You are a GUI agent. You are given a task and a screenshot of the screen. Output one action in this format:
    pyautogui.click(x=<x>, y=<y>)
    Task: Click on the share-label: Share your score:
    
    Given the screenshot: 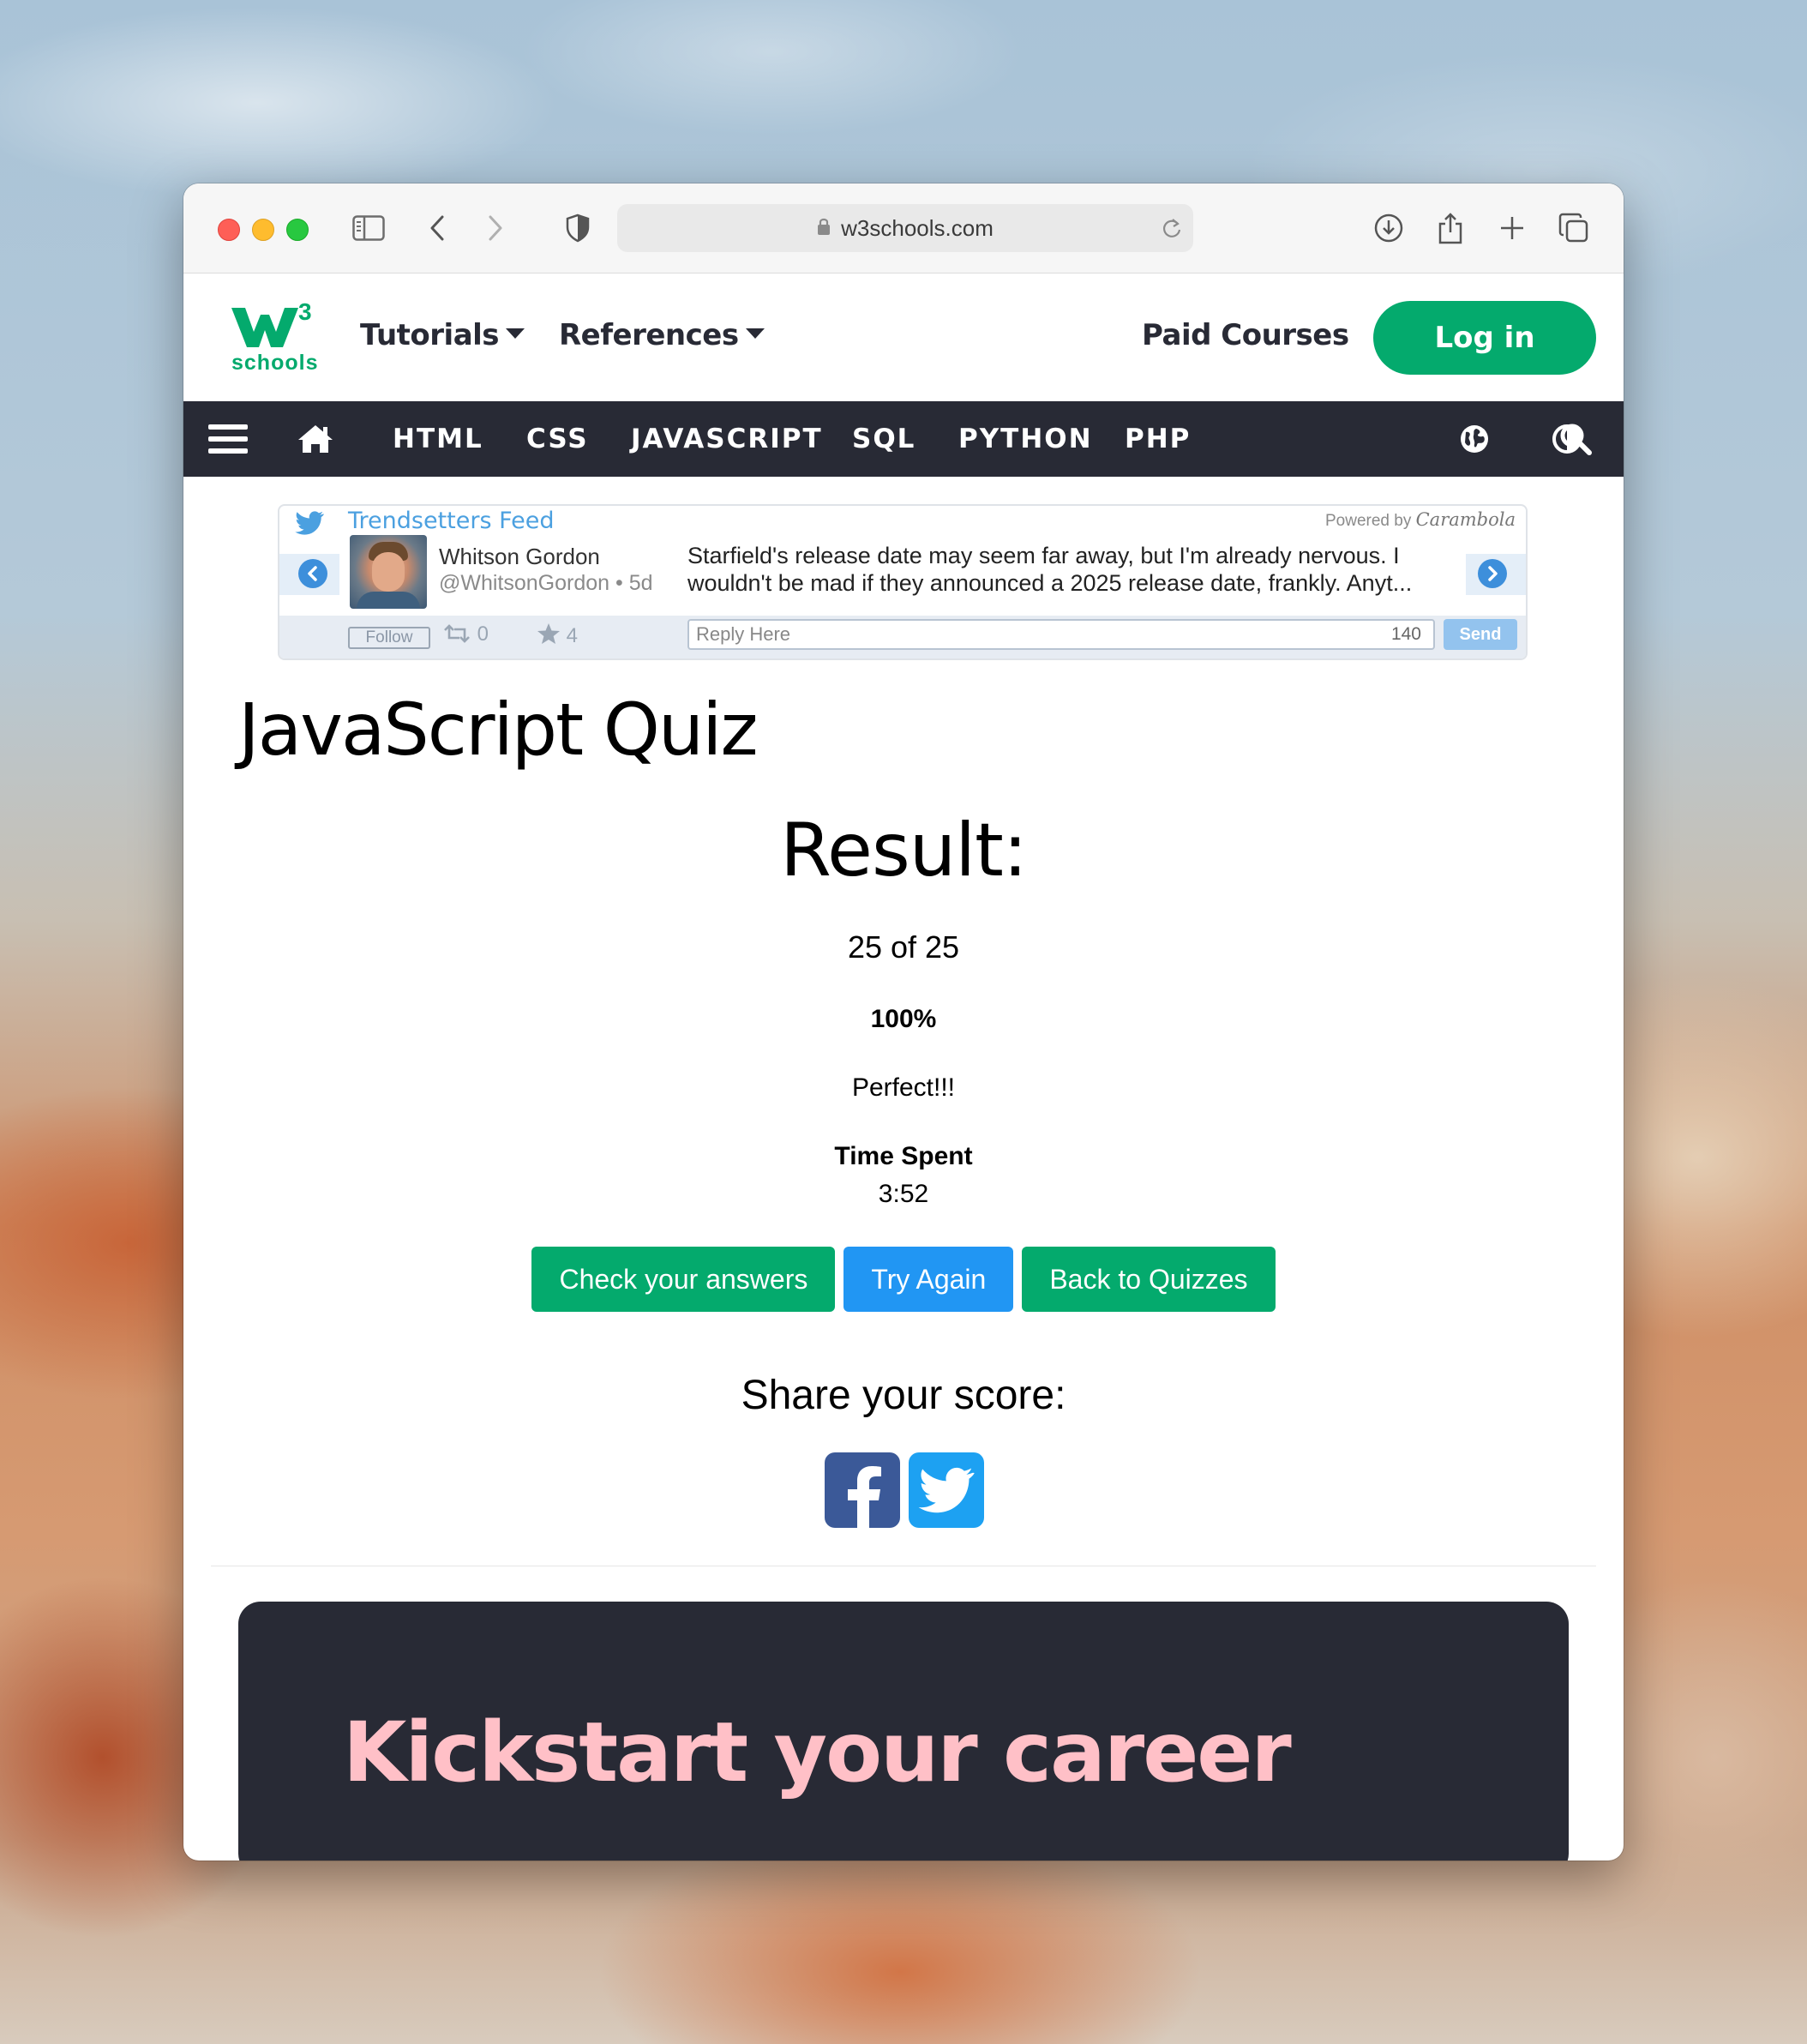 What is the action you would take?
    pyautogui.click(x=903, y=1395)
    